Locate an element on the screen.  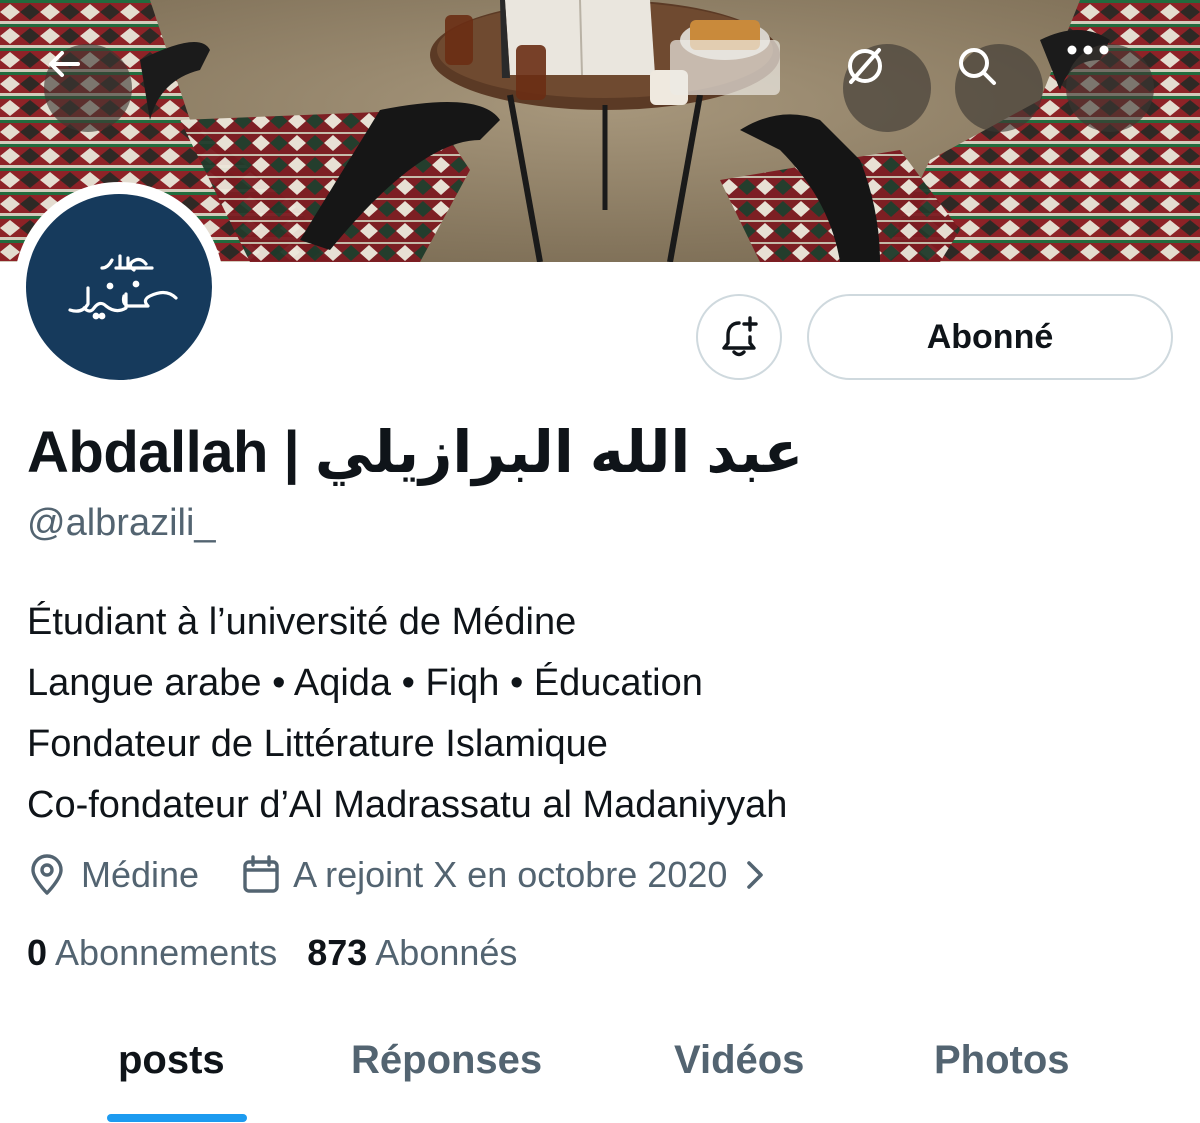
following-label: Abonnements is located at coordinates (166, 952).